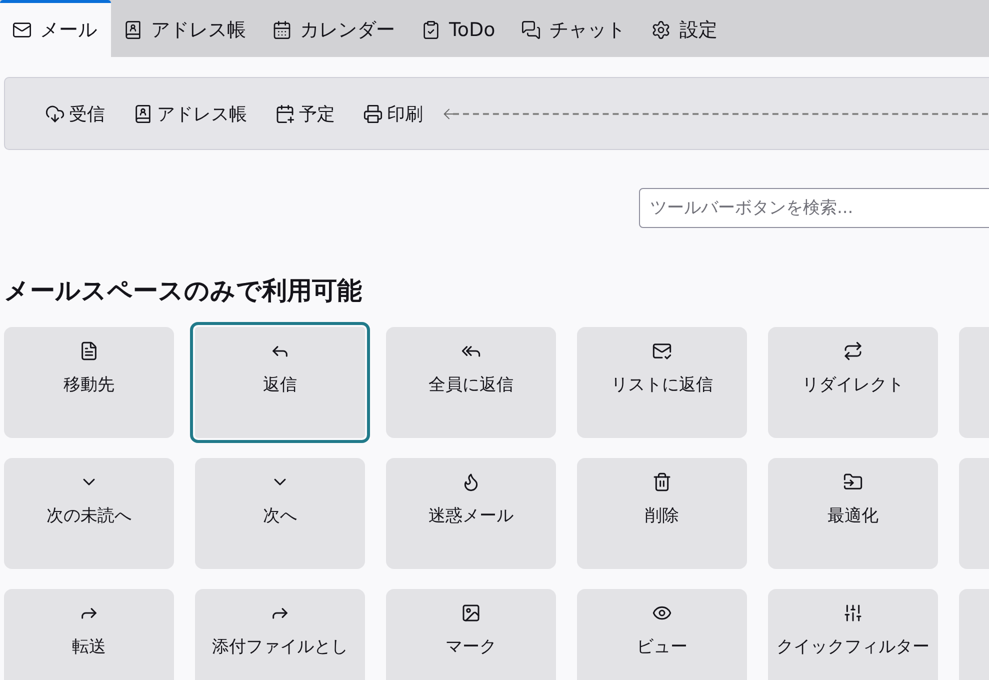 This screenshot has width=989, height=680. Describe the element at coordinates (685, 28) in the screenshot. I see `space-tab: 設定` at that location.